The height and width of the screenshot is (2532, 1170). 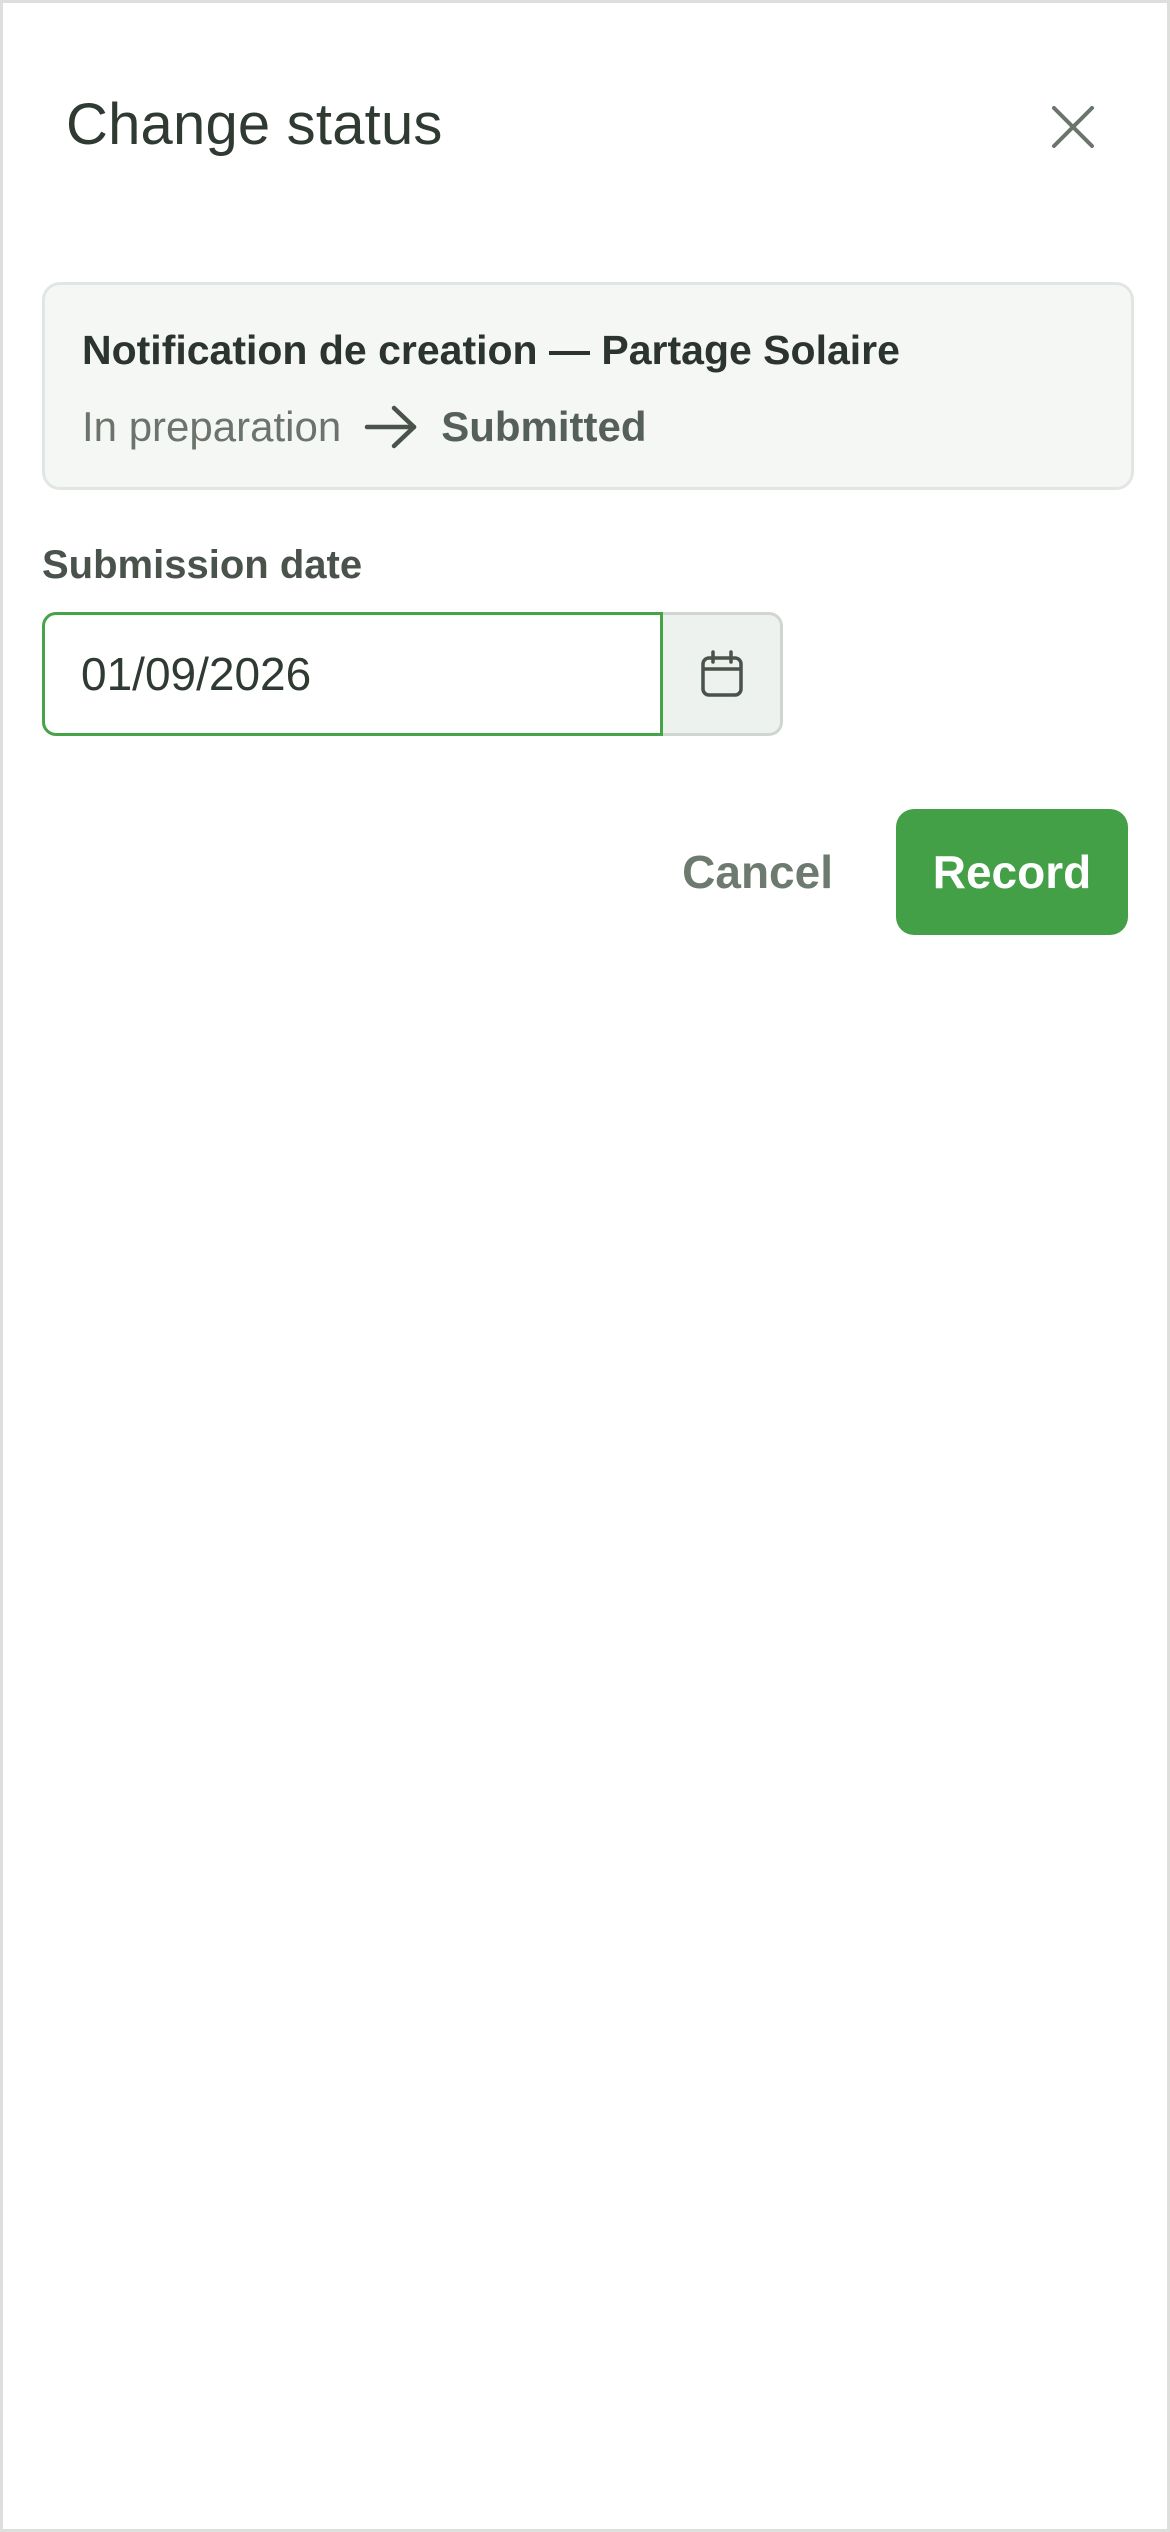 What do you see at coordinates (202, 565) in the screenshot?
I see `submission-date-label: Submission date` at bounding box center [202, 565].